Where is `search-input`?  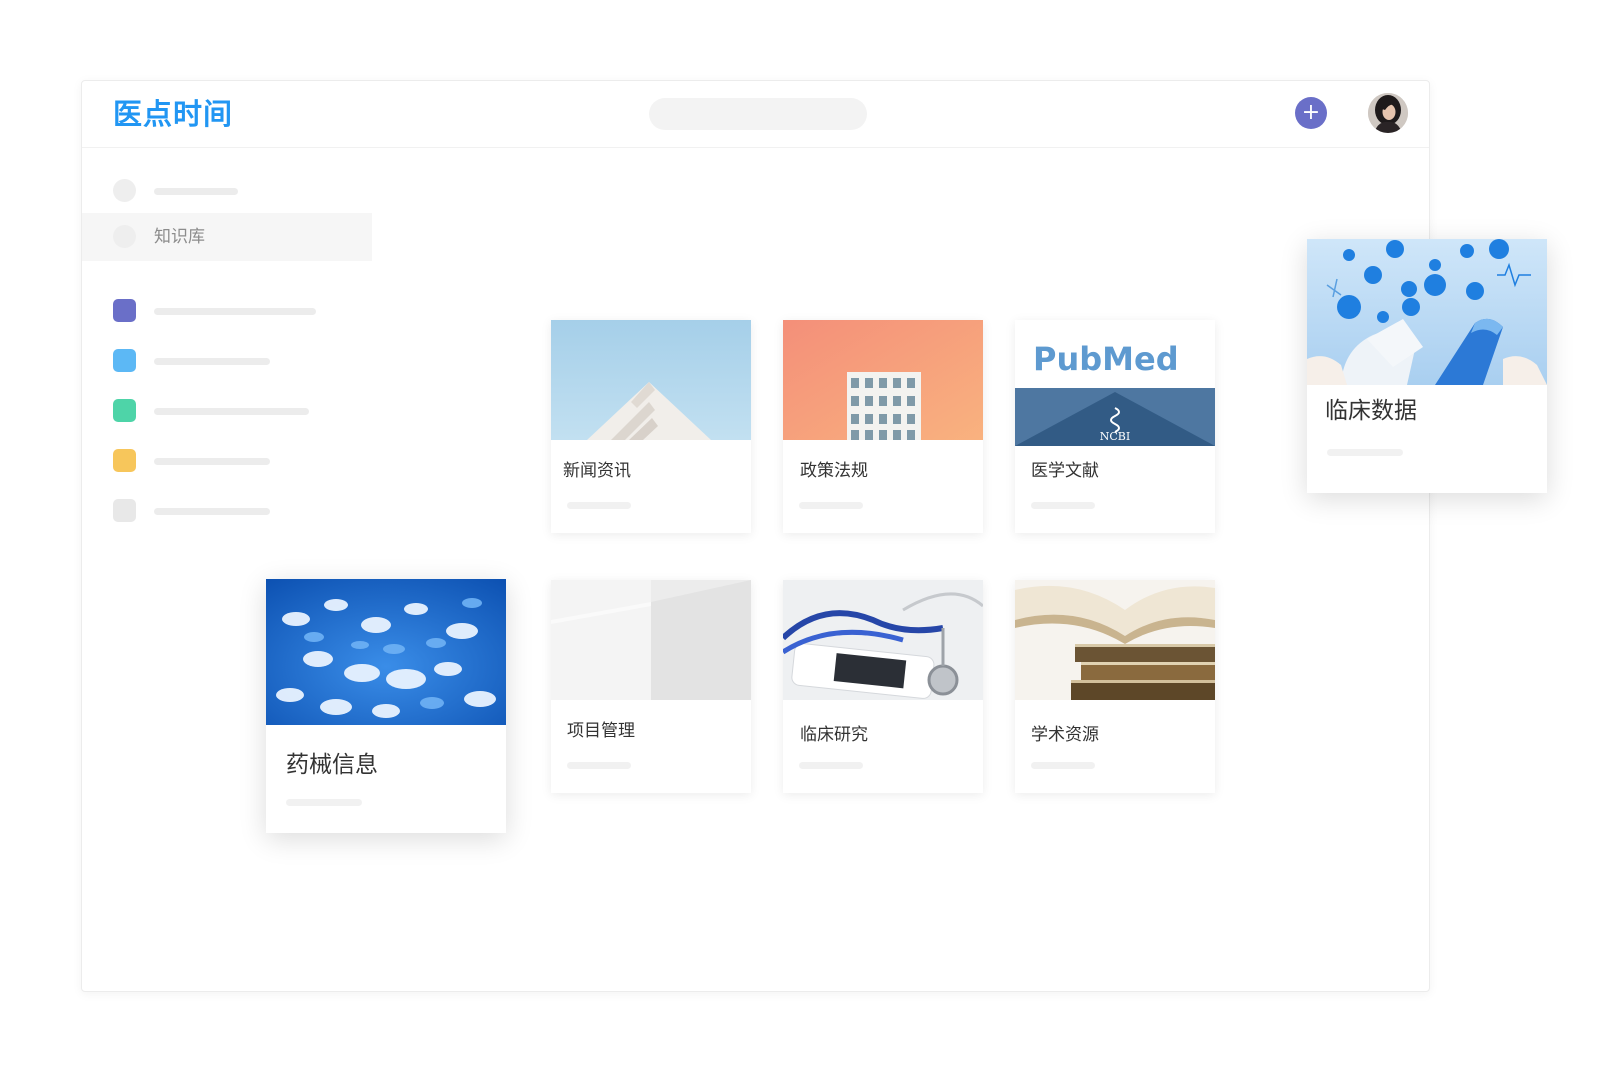 search-input is located at coordinates (758, 114).